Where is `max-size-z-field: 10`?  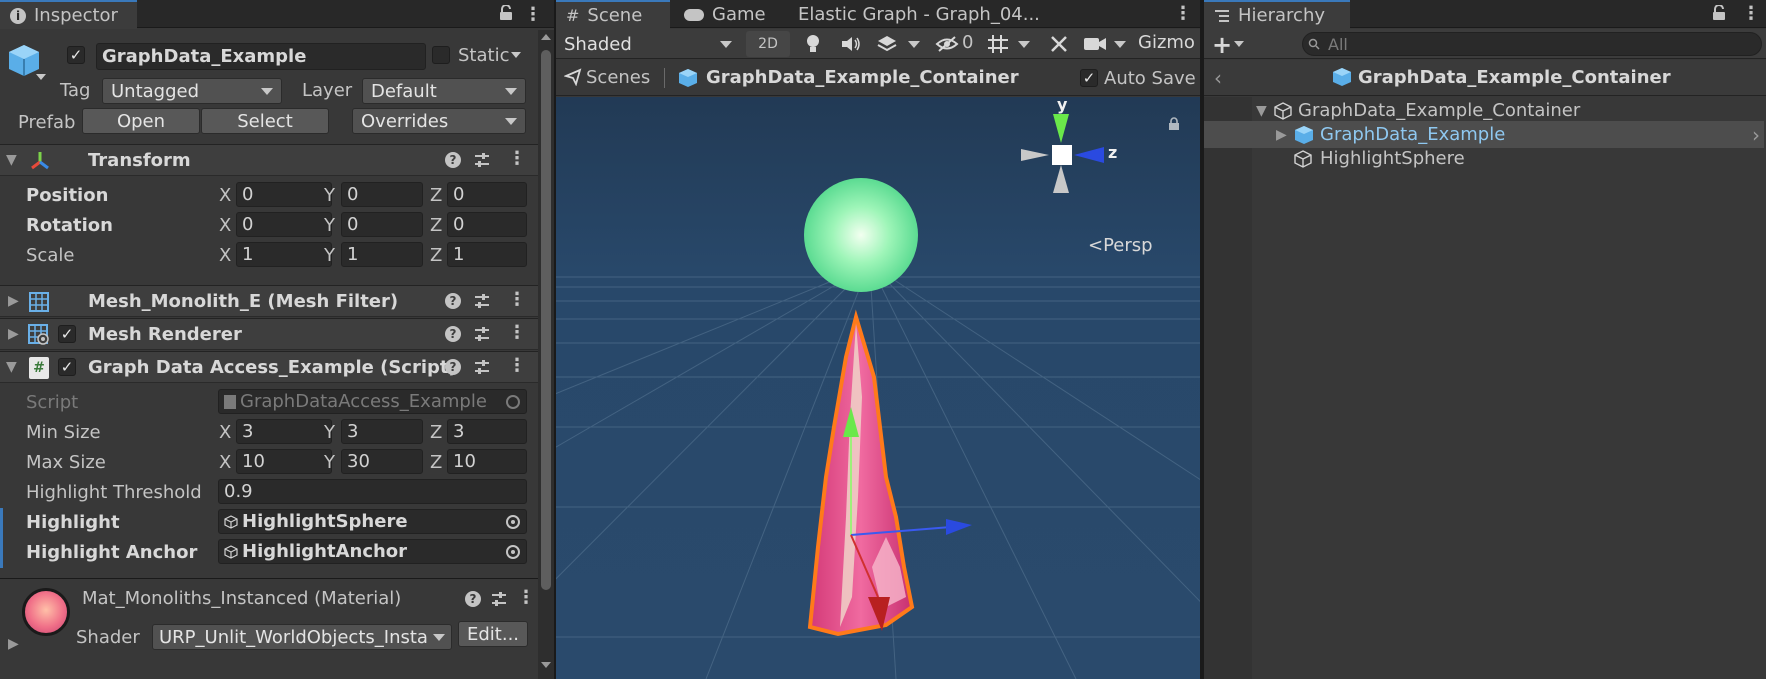 max-size-z-field: 10 is located at coordinates (487, 461).